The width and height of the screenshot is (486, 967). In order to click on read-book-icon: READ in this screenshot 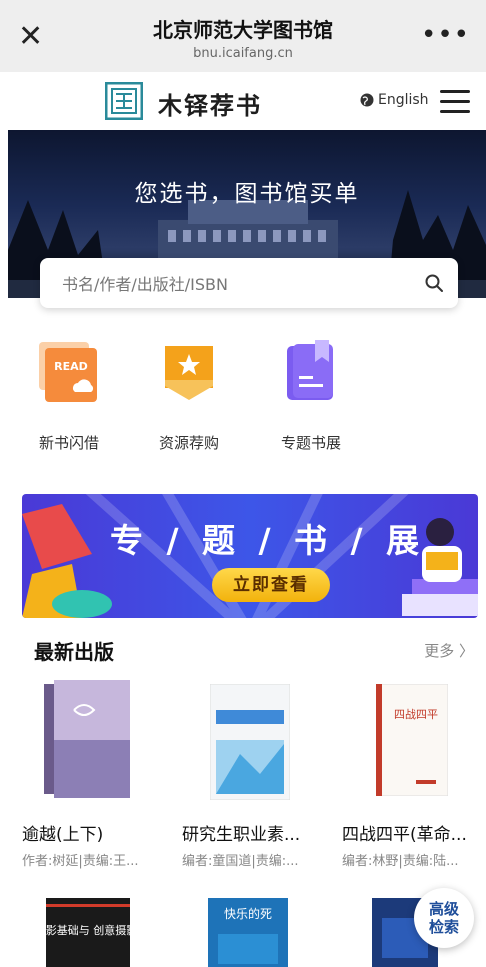, I will do `click(69, 372)`.